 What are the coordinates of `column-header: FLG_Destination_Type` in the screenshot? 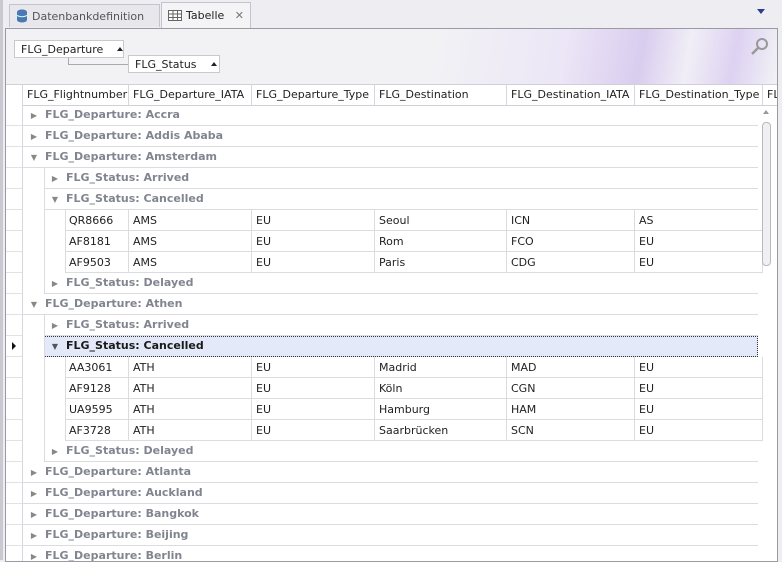 It's located at (699, 95).